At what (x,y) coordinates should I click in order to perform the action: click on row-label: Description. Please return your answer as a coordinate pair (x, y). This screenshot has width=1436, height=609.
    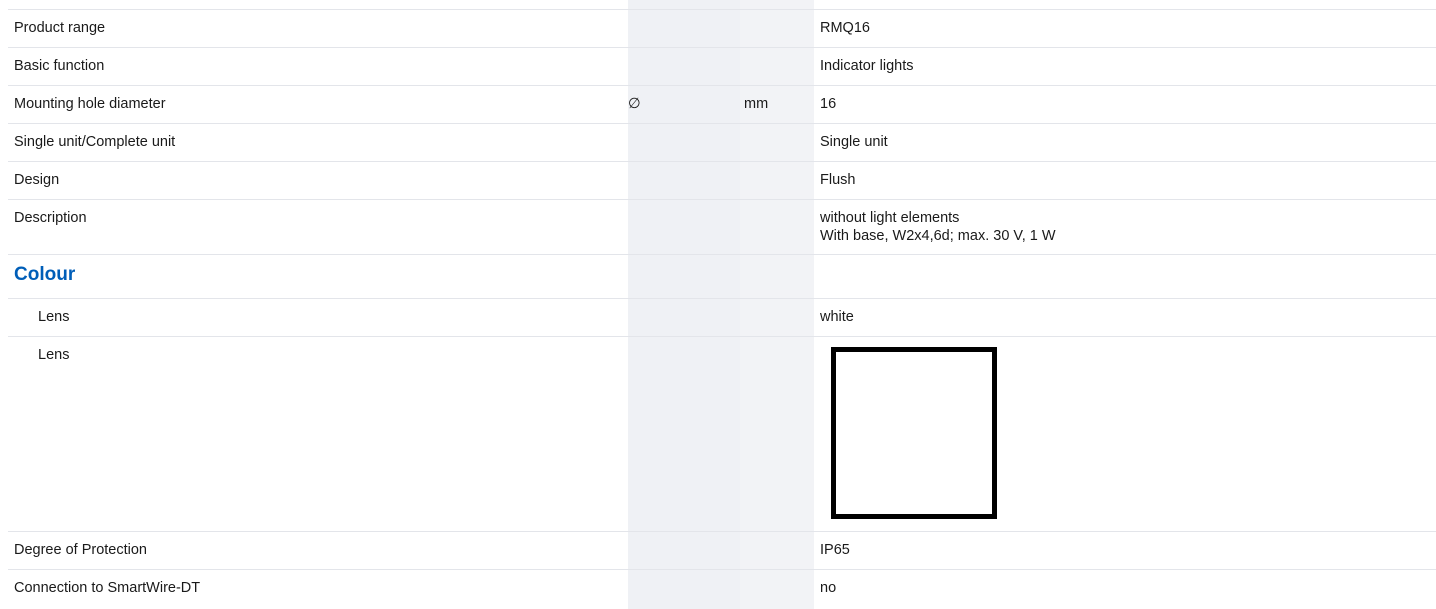
    Looking at the image, I should click on (318, 227).